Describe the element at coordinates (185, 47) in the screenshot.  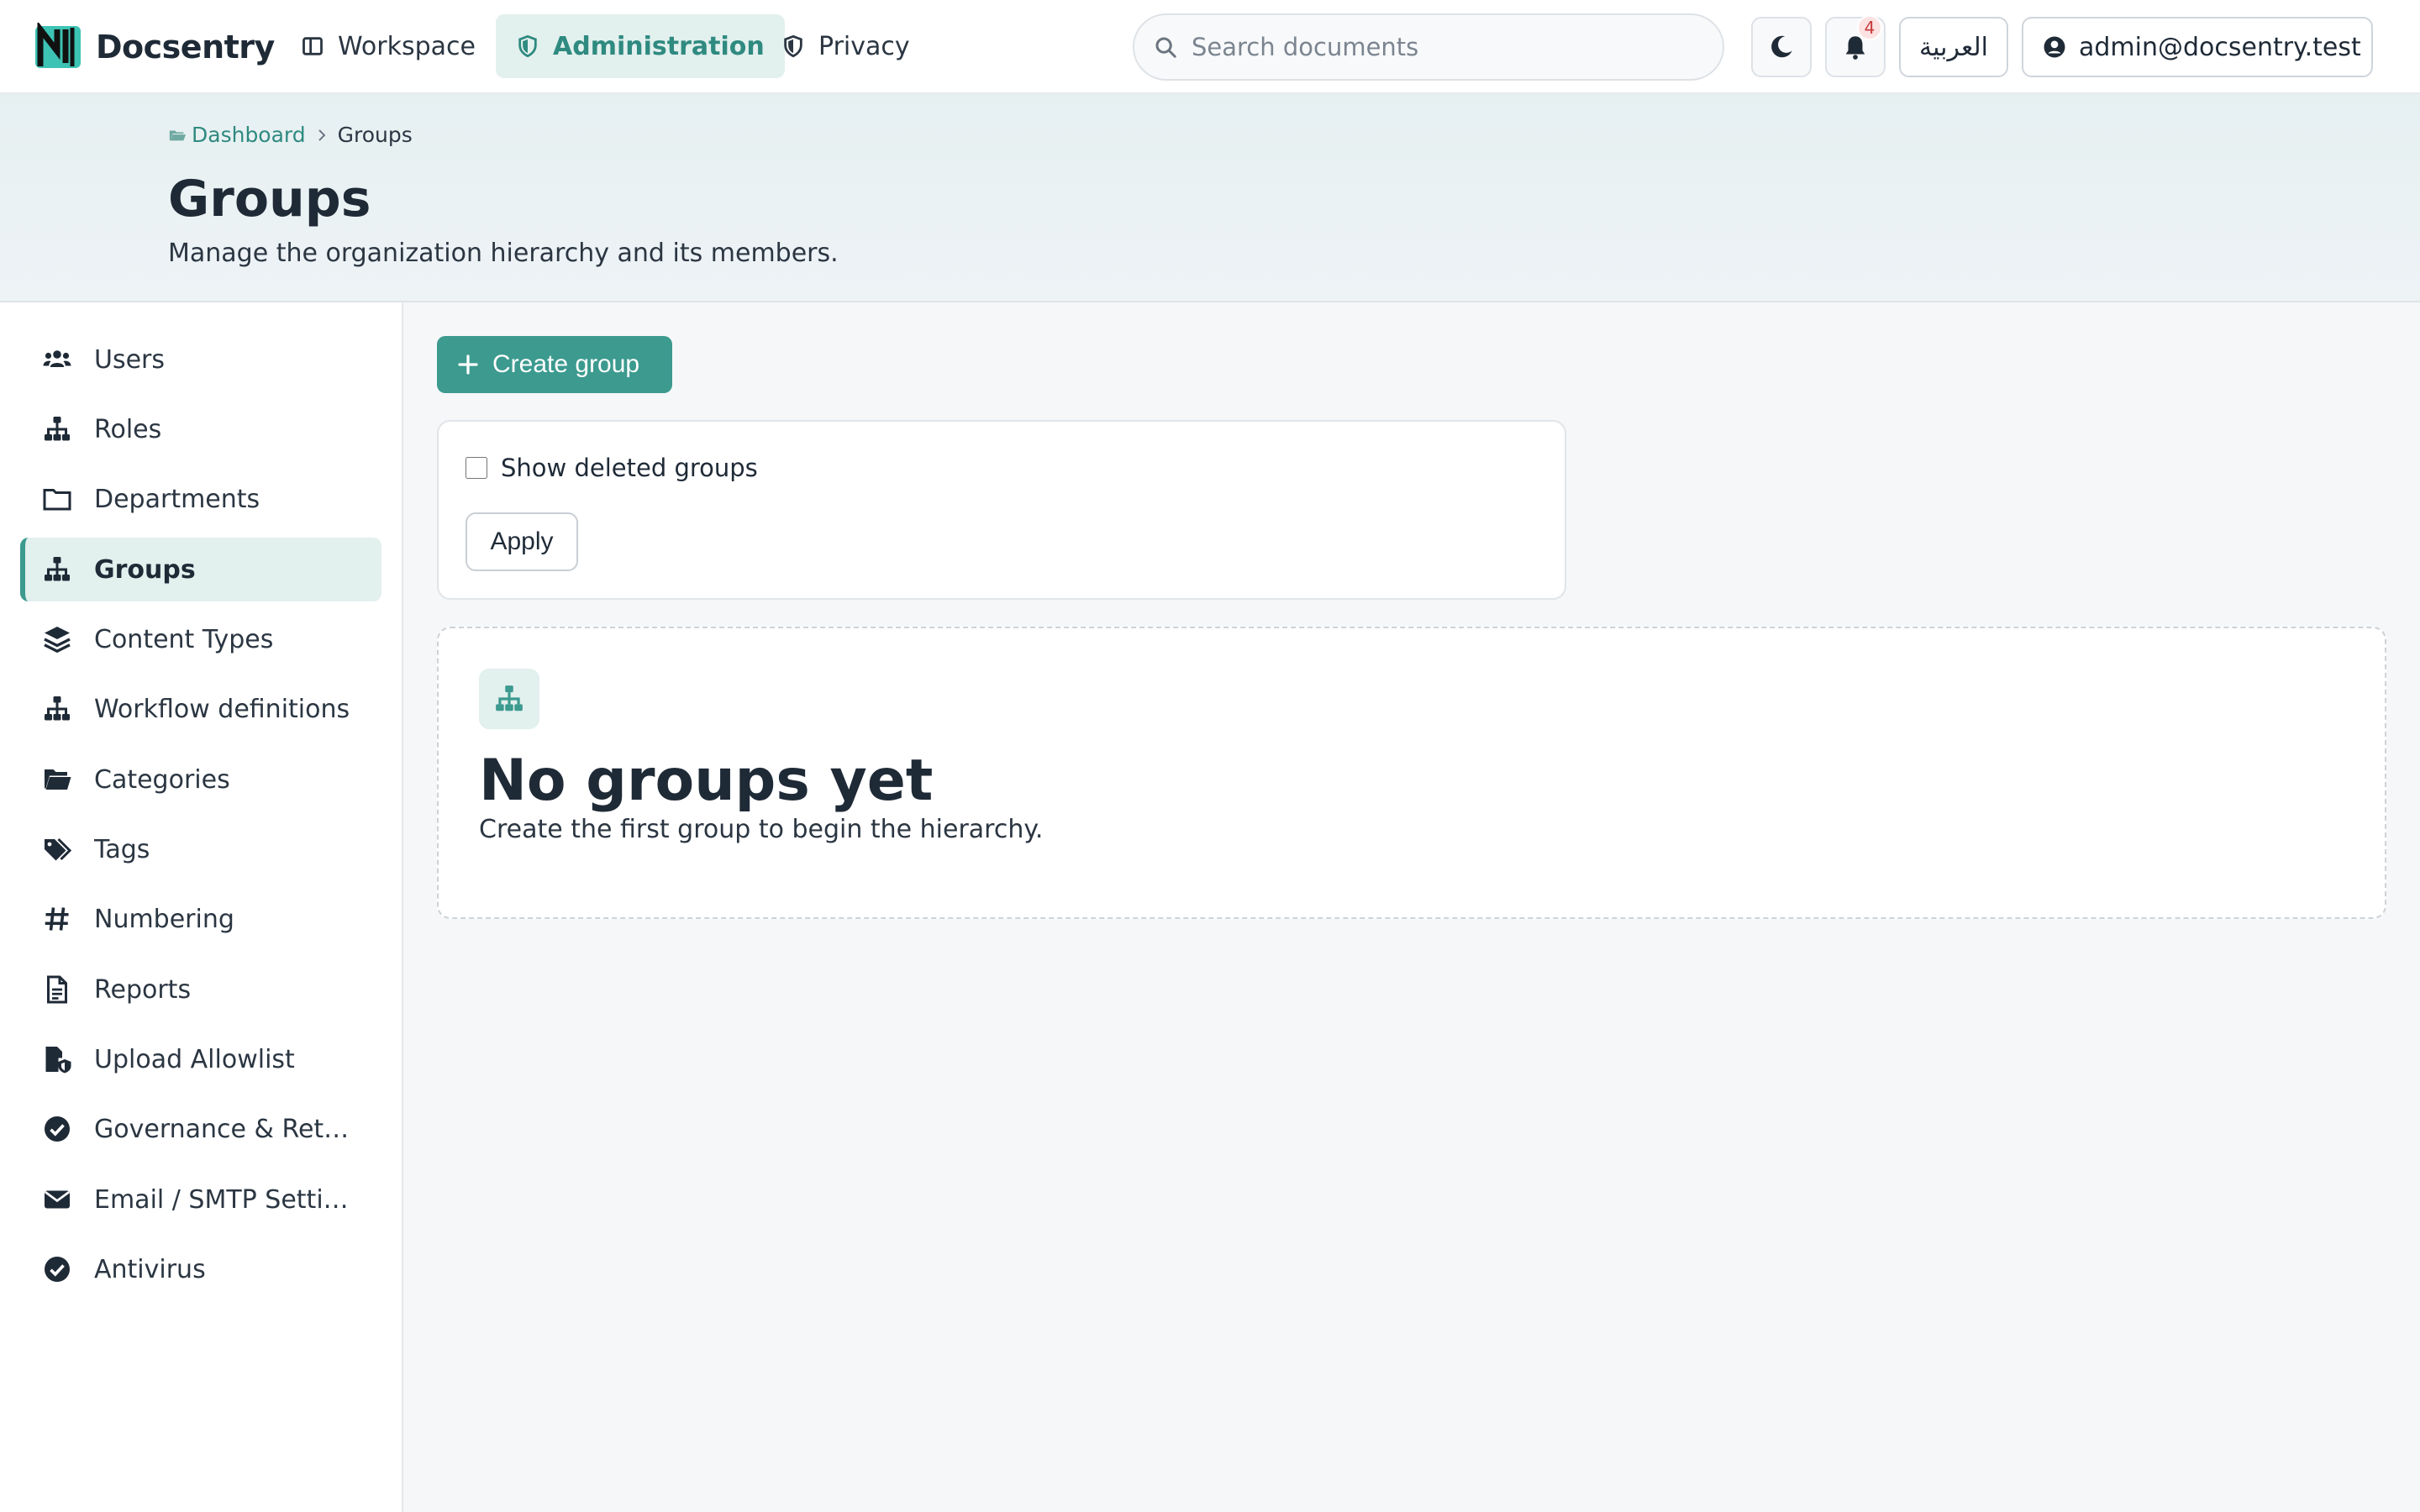
I see `brand-name: Docsentry` at that location.